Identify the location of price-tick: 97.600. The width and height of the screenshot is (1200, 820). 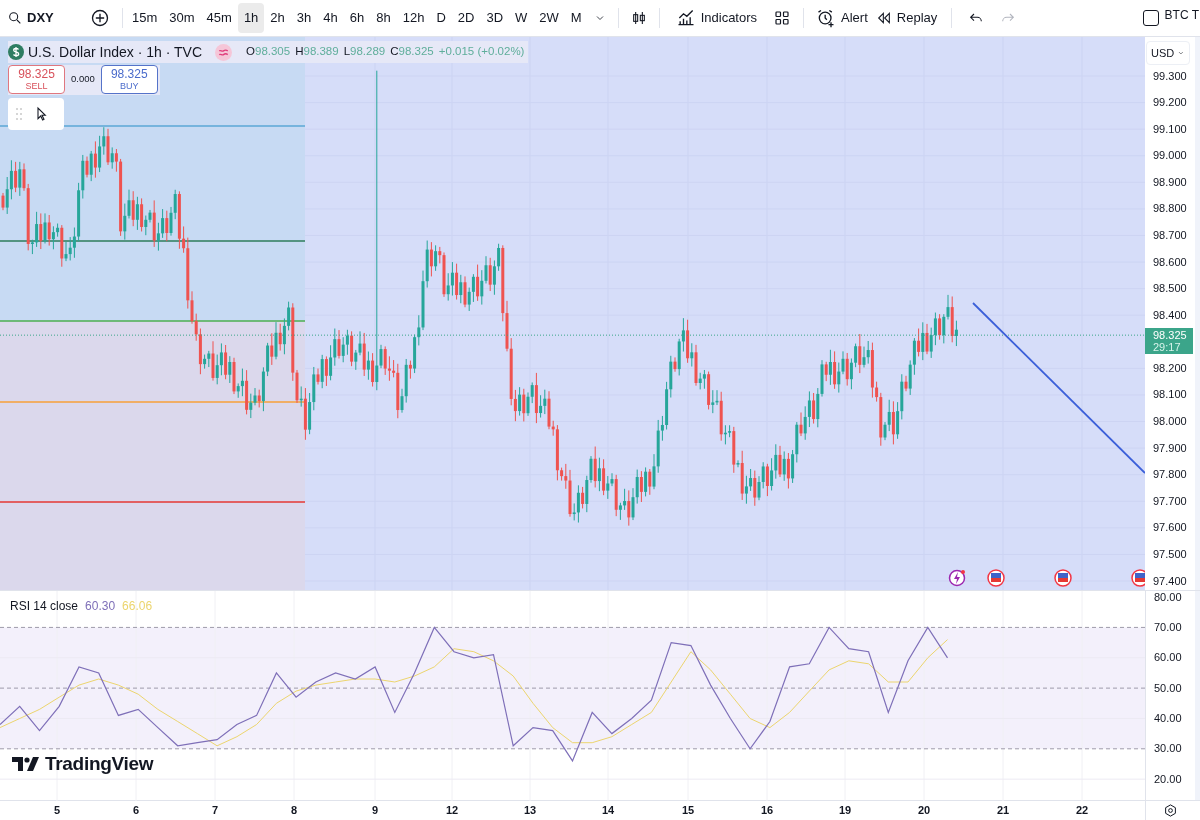
(1170, 528).